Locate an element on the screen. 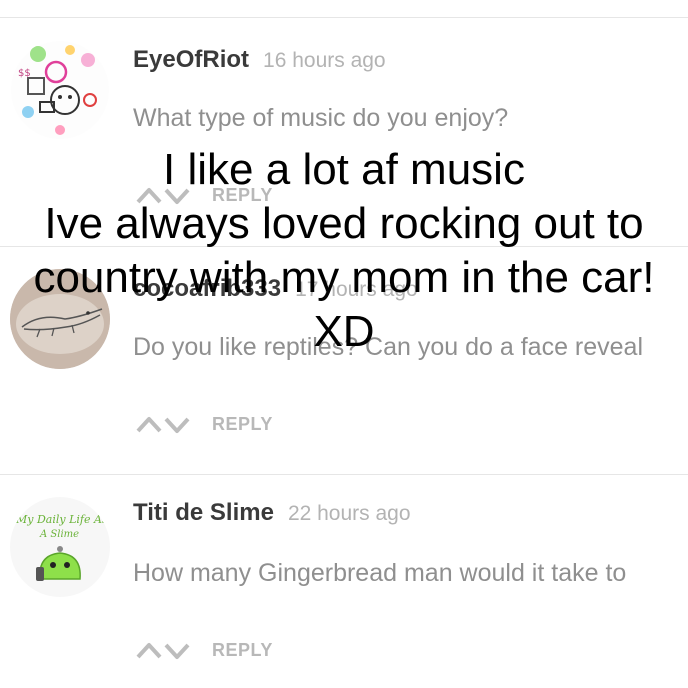  overlay-line: Ive always loved rocking out to is located at coordinates (344, 223).